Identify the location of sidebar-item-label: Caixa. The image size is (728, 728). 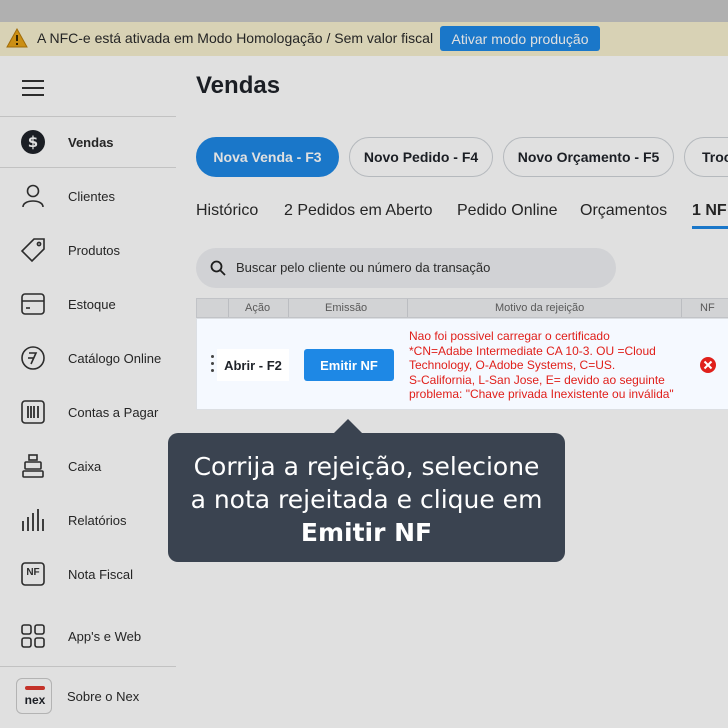
(85, 466).